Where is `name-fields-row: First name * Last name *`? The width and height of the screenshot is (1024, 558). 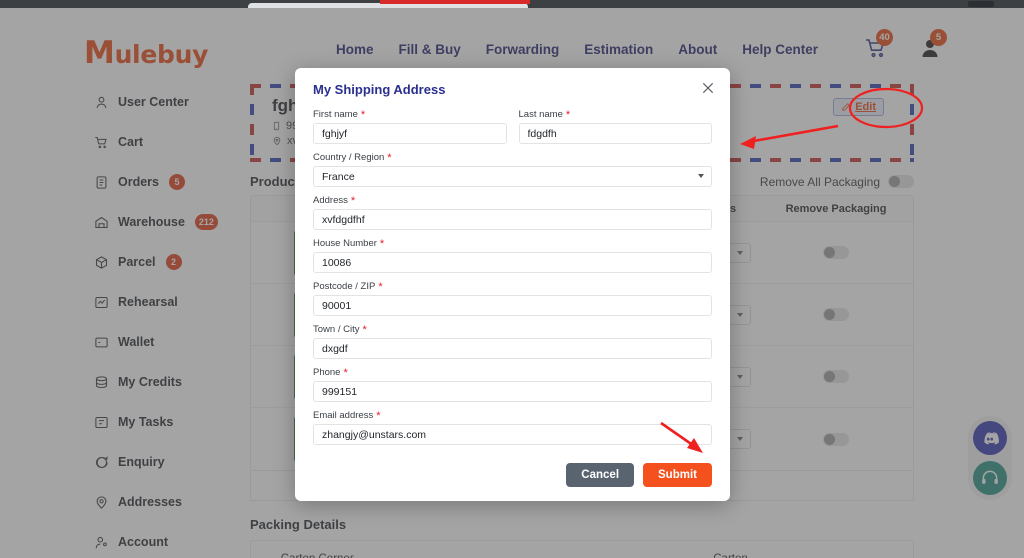 name-fields-row: First name * Last name * is located at coordinates (512, 130).